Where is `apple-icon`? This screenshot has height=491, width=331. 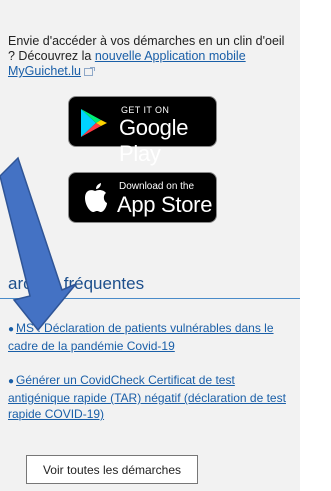 apple-icon is located at coordinates (95, 200).